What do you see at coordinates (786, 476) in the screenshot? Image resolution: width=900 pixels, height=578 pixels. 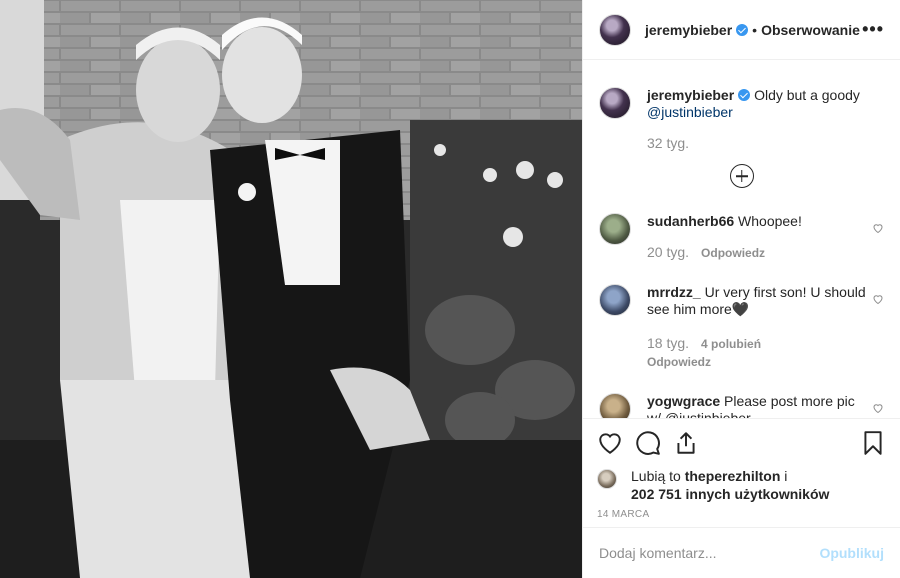 I see `liked-by-connector: i` at bounding box center [786, 476].